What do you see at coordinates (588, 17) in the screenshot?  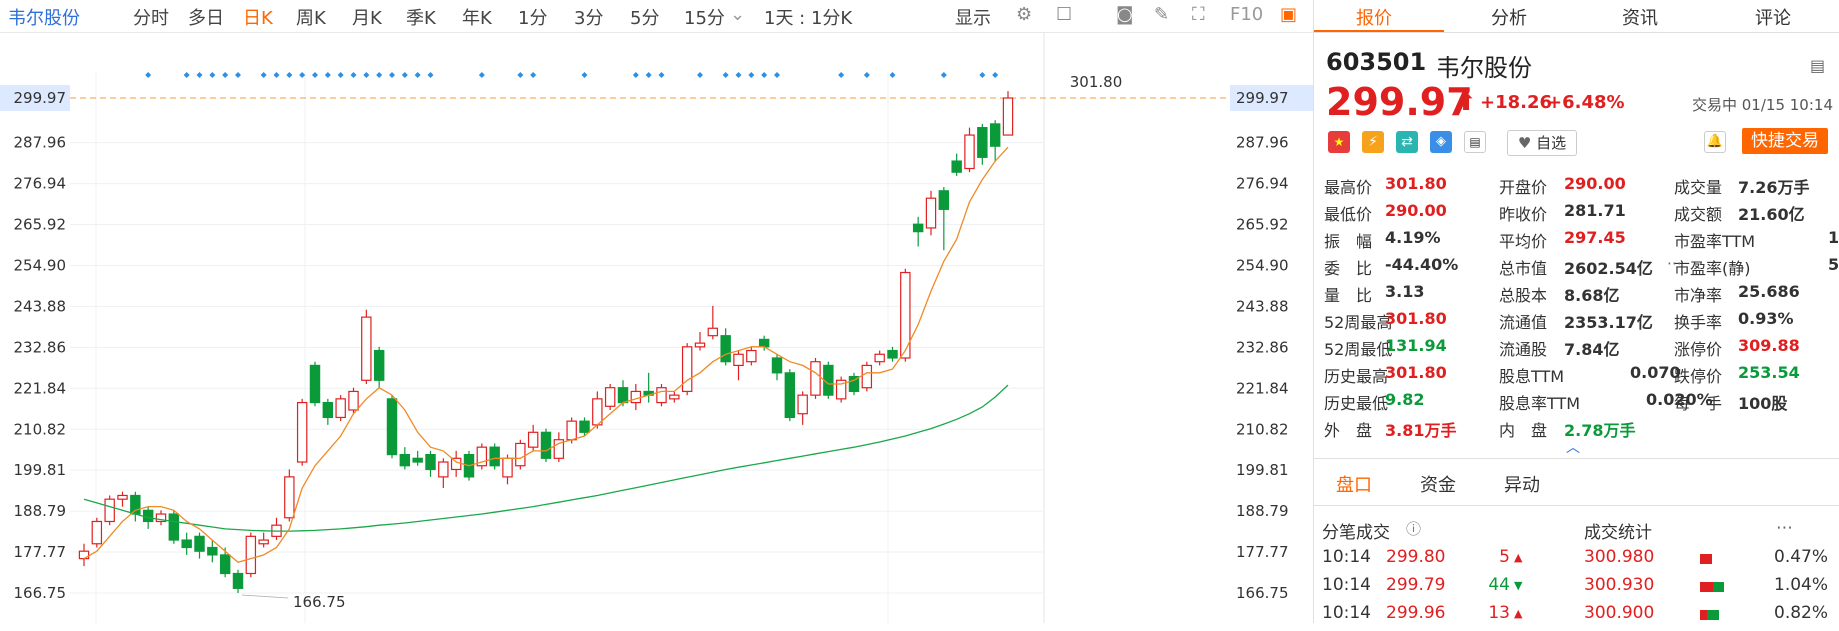 I see `tab-period-8: 3分` at bounding box center [588, 17].